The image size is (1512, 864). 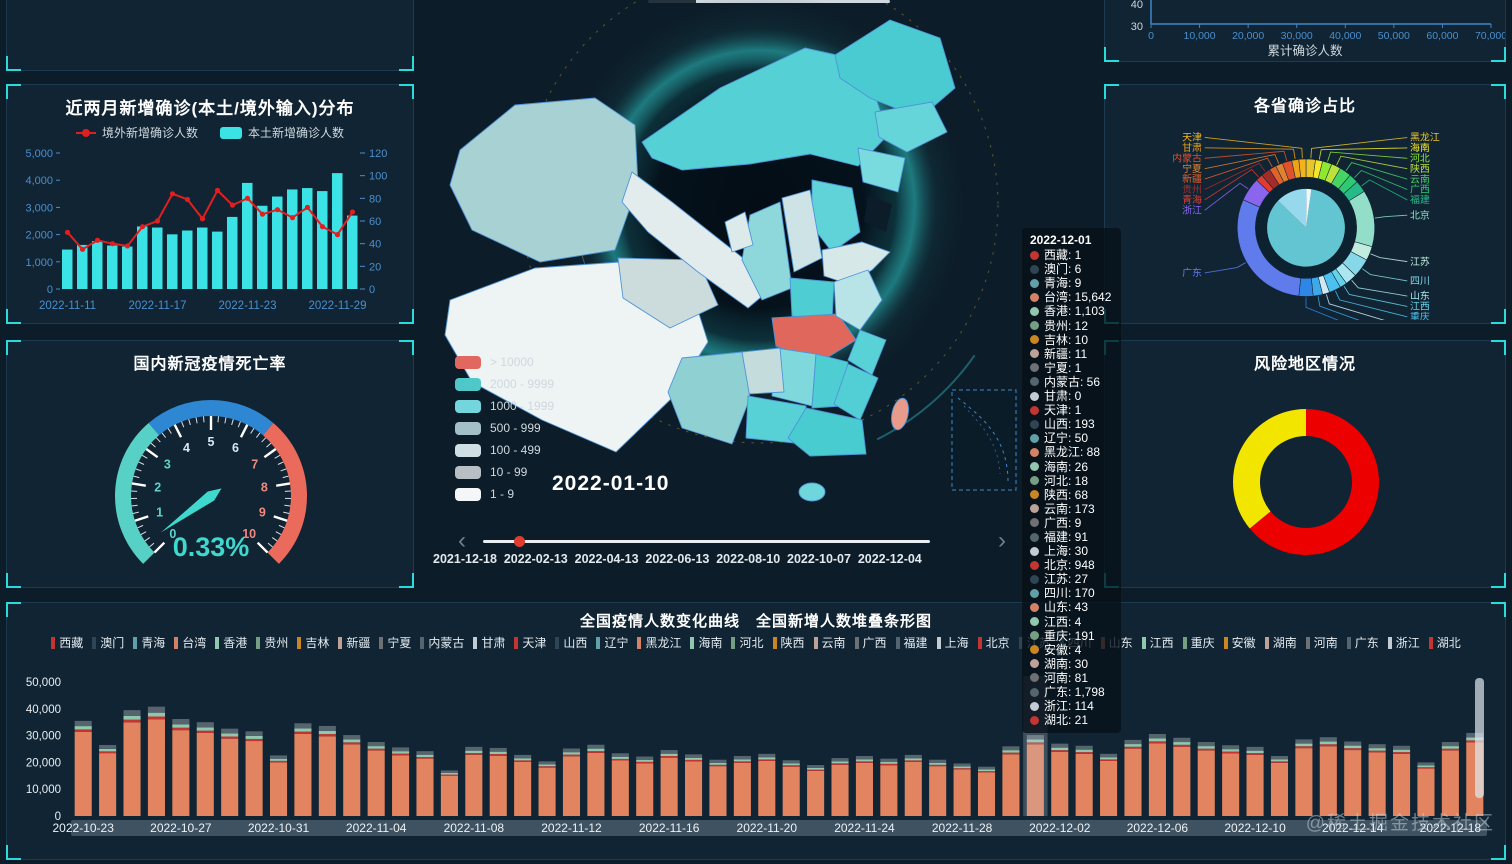 What do you see at coordinates (282, 132) in the screenshot?
I see `legend-item-local: 本土新增确诊人数` at bounding box center [282, 132].